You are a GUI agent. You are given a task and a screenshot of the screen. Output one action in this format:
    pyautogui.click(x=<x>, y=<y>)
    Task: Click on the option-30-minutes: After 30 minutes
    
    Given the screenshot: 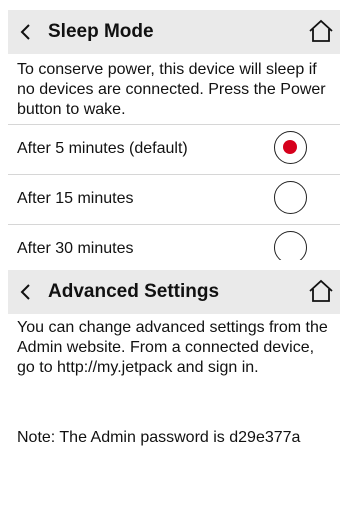 What is the action you would take?
    pyautogui.click(x=174, y=242)
    